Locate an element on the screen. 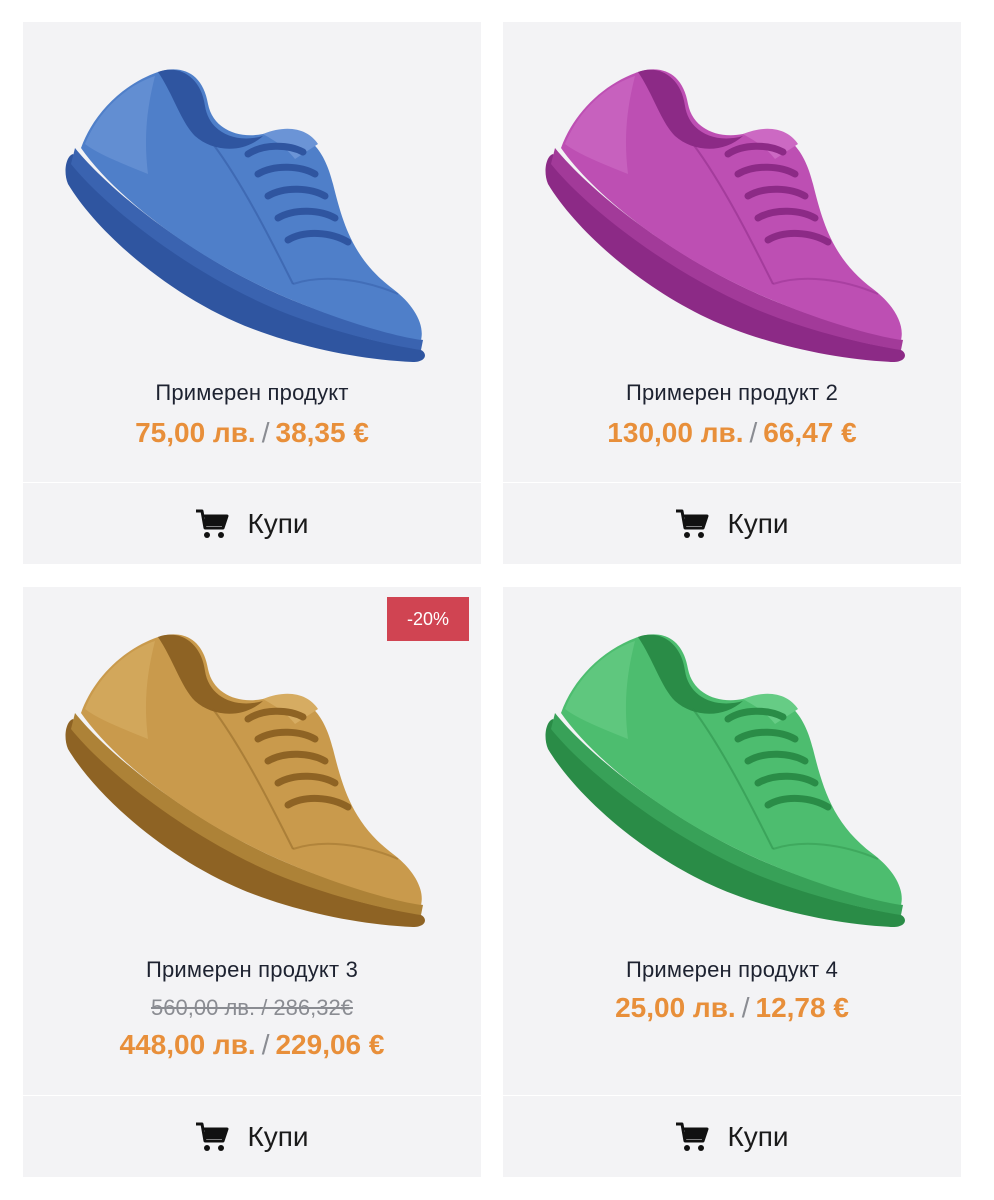 This screenshot has width=994, height=1200. price-bgn: 75,00 лв. is located at coordinates (195, 432).